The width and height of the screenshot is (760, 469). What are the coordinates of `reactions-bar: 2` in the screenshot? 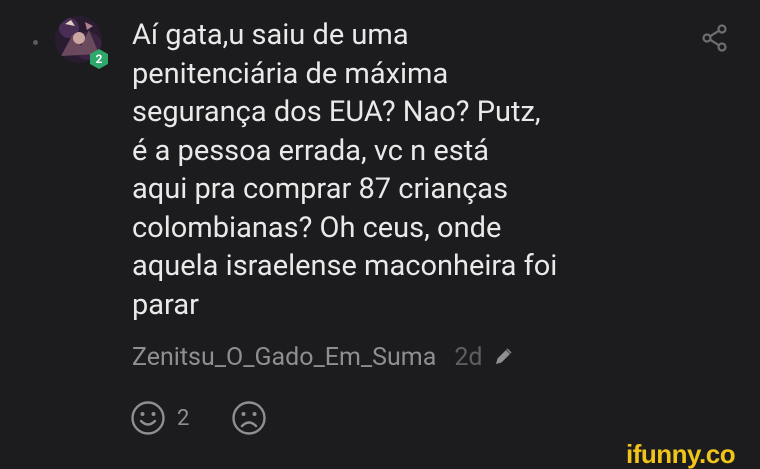 It's located at (198, 418).